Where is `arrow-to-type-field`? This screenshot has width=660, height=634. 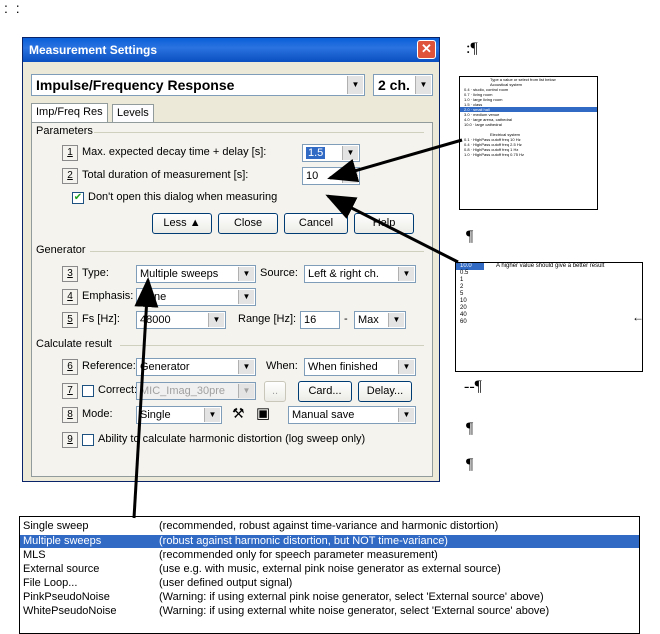 arrow-to-type-field is located at coordinates (145, 398).